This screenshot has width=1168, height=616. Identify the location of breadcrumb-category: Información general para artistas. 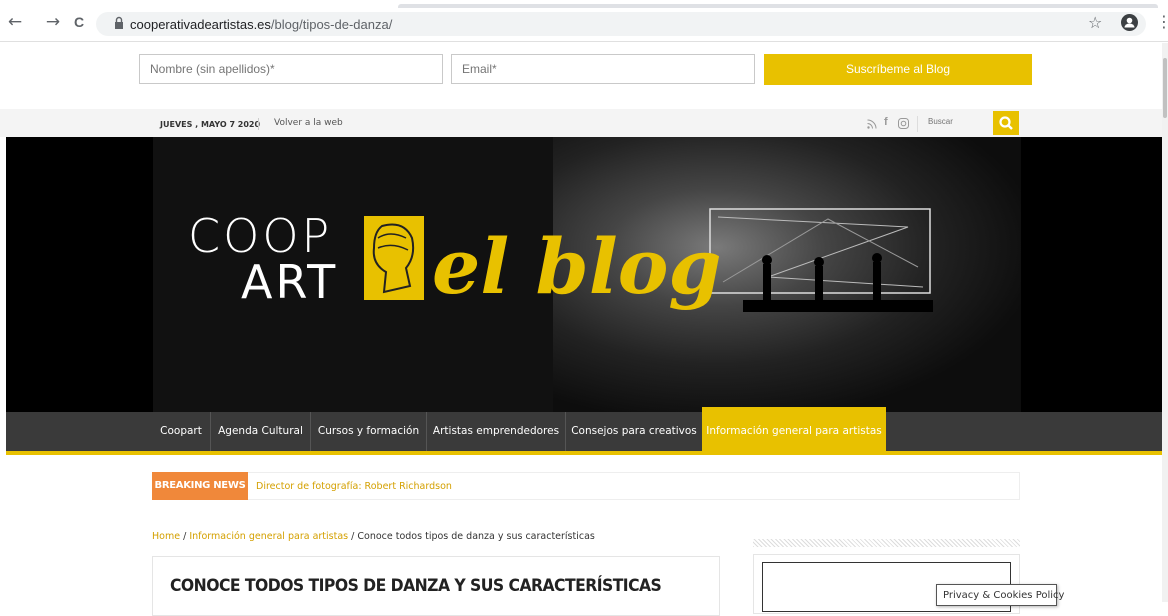
(268, 536).